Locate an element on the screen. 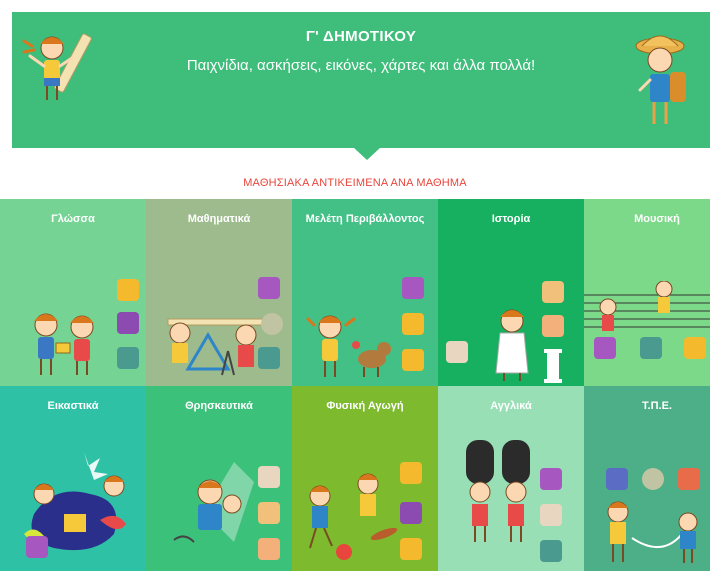  banner-pointer is located at coordinates (367, 153).